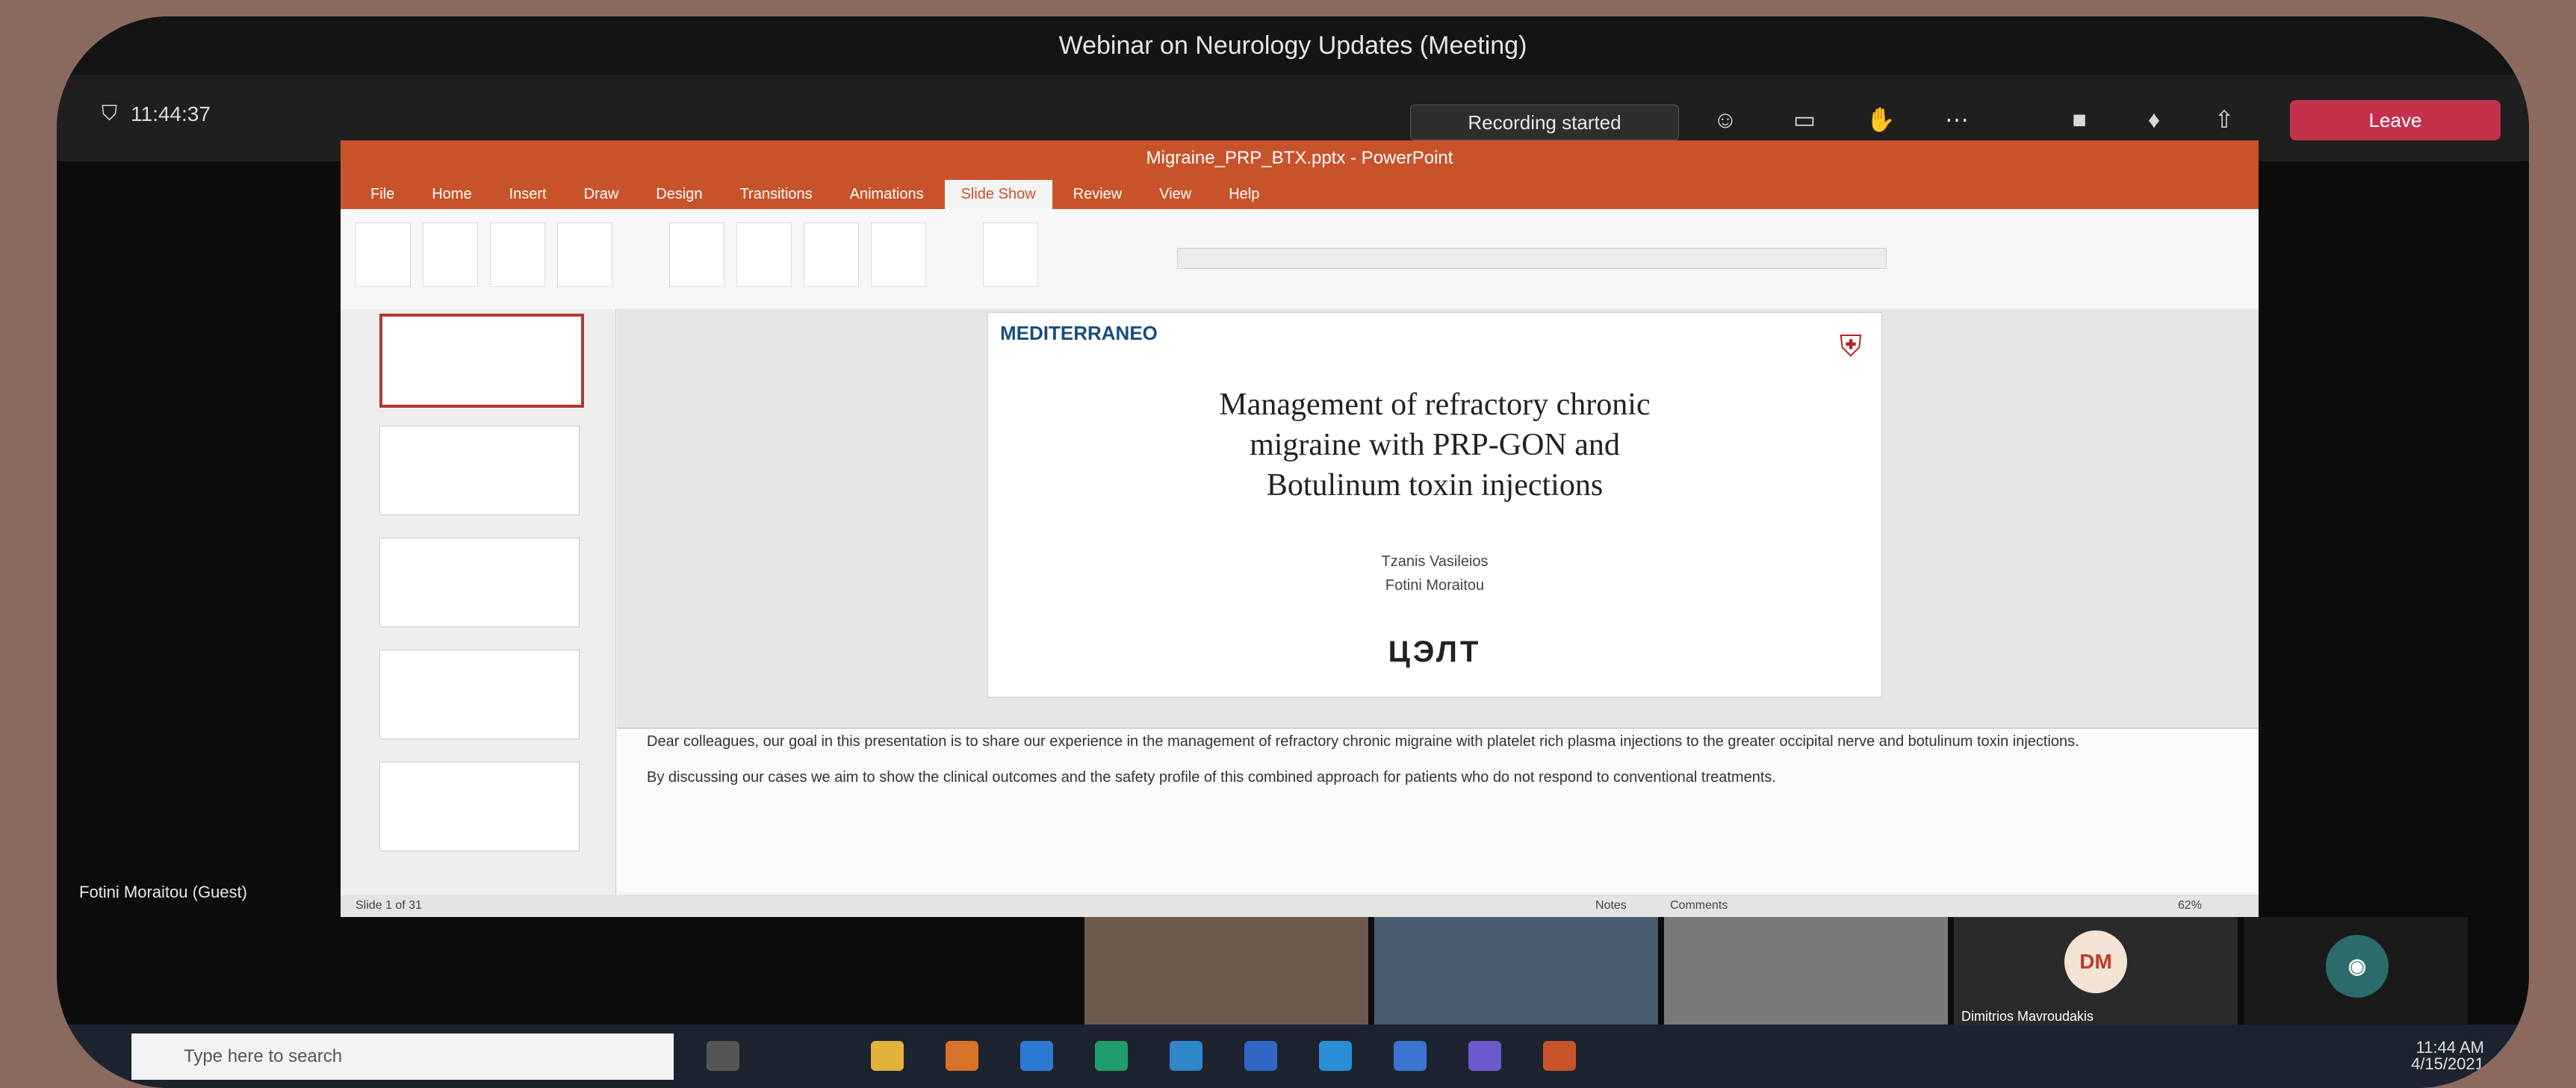  Describe the element at coordinates (1293, 1056) in the screenshot. I see `windows-taskbar: Type here to search 11:44 AM 4/15/2021` at that location.